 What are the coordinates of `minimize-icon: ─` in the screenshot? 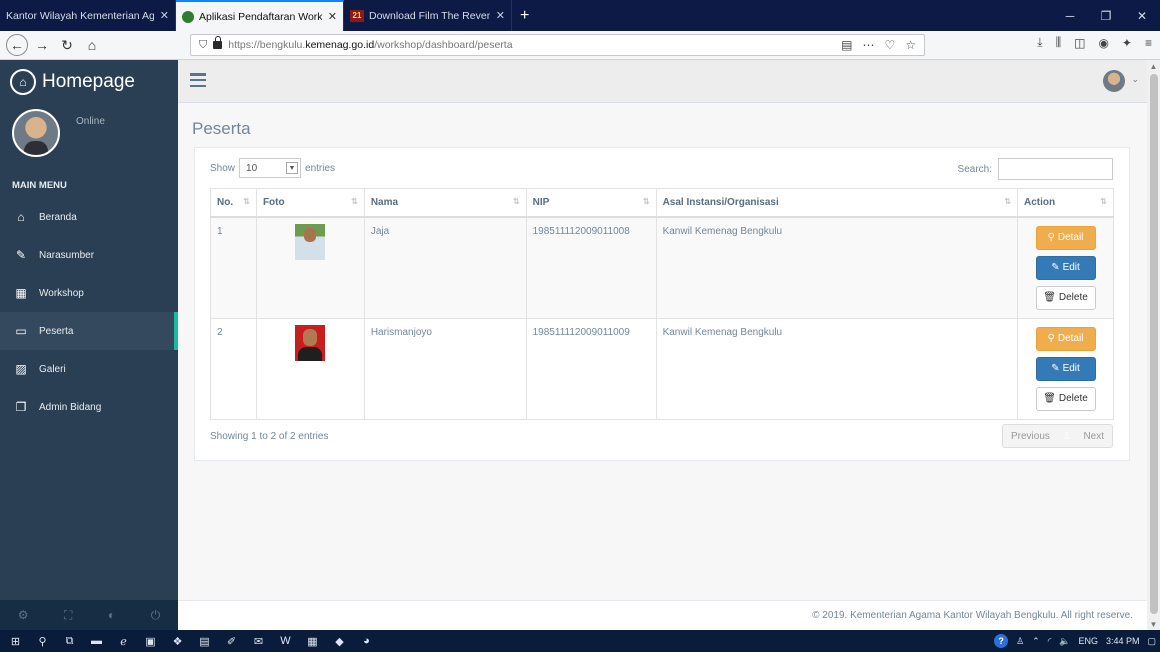 It's located at (1070, 15).